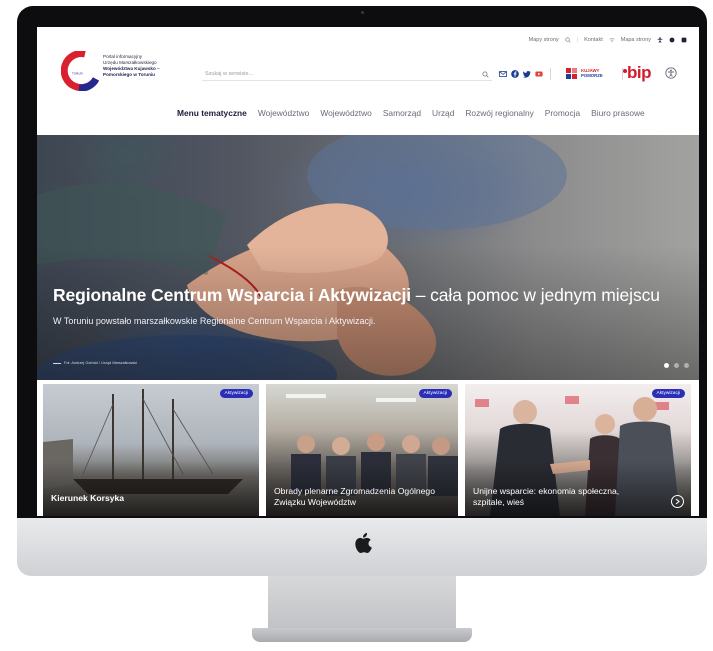  What do you see at coordinates (212, 113) in the screenshot?
I see `nav-item-menu: Menu tematyczne` at bounding box center [212, 113].